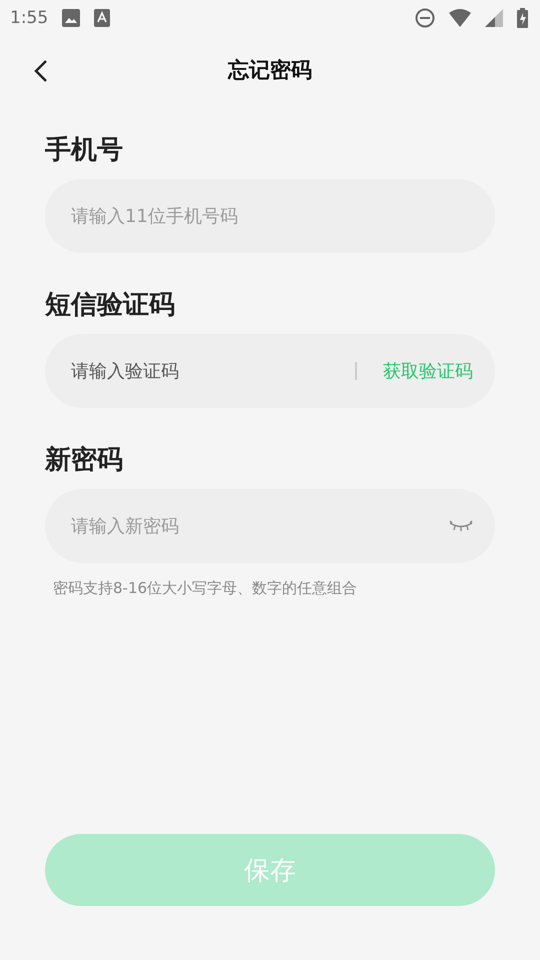  I want to click on field-label: 新密码, so click(84, 460).